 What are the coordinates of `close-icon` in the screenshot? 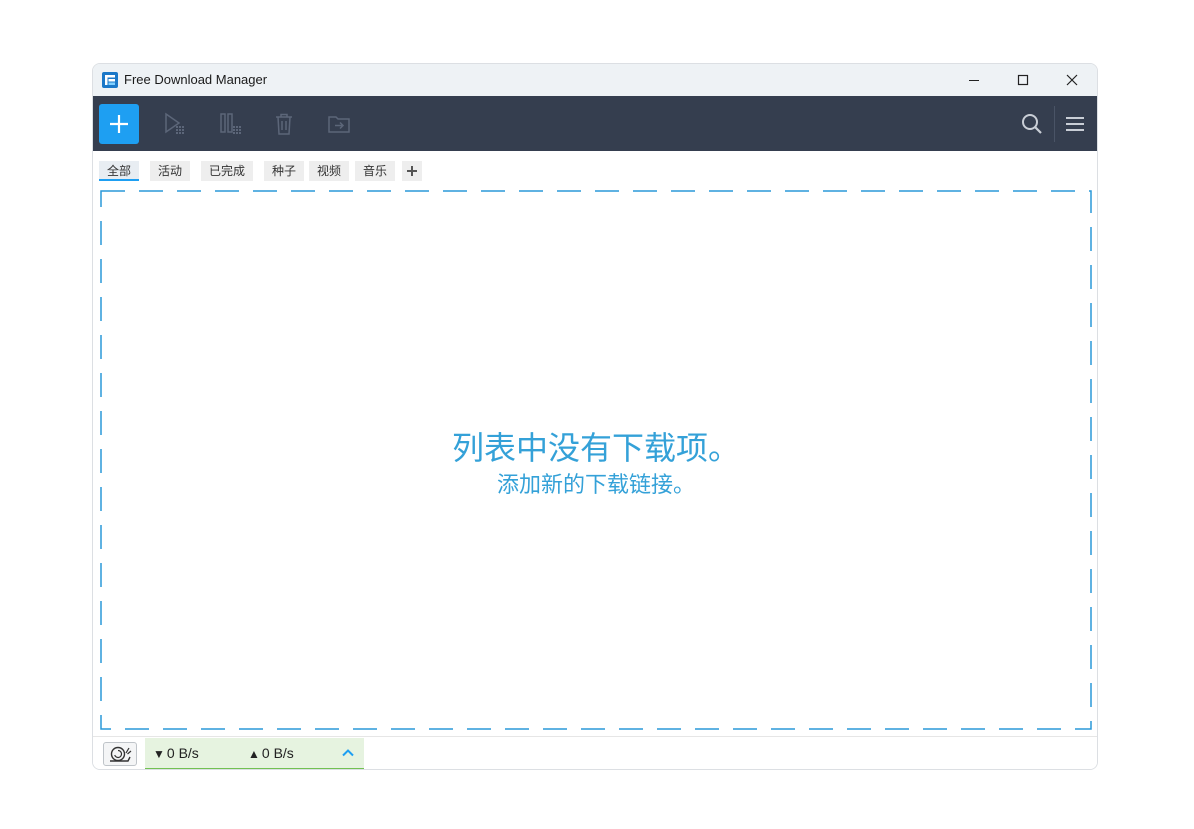 It's located at (1072, 80).